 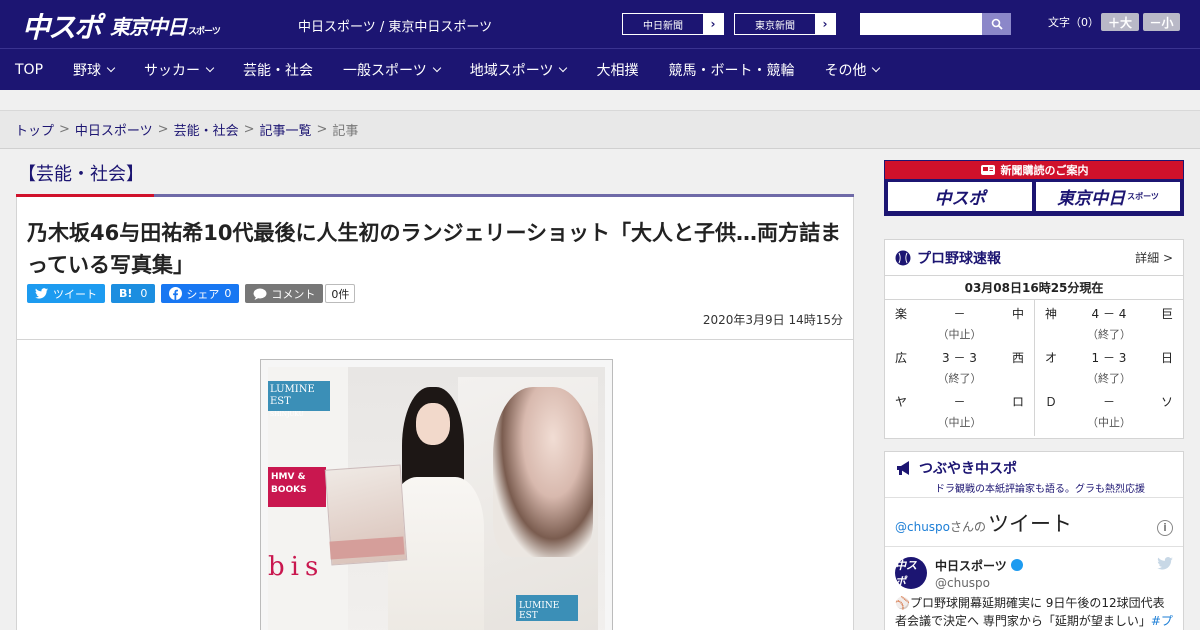 I want to click on font-larger-button: ＋大, so click(x=1120, y=22).